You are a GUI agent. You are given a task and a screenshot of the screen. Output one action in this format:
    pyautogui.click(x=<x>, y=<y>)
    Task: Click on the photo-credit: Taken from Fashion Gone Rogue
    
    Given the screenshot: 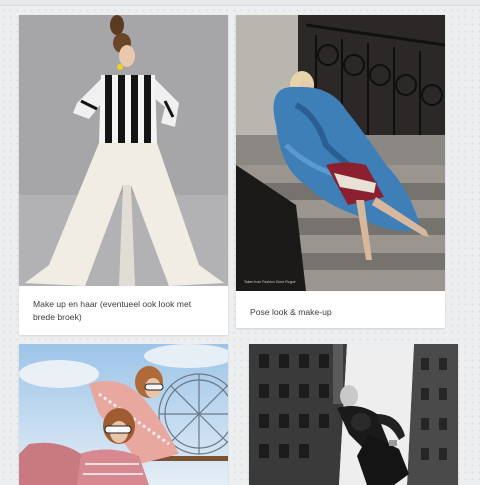 What is the action you would take?
    pyautogui.click(x=270, y=282)
    